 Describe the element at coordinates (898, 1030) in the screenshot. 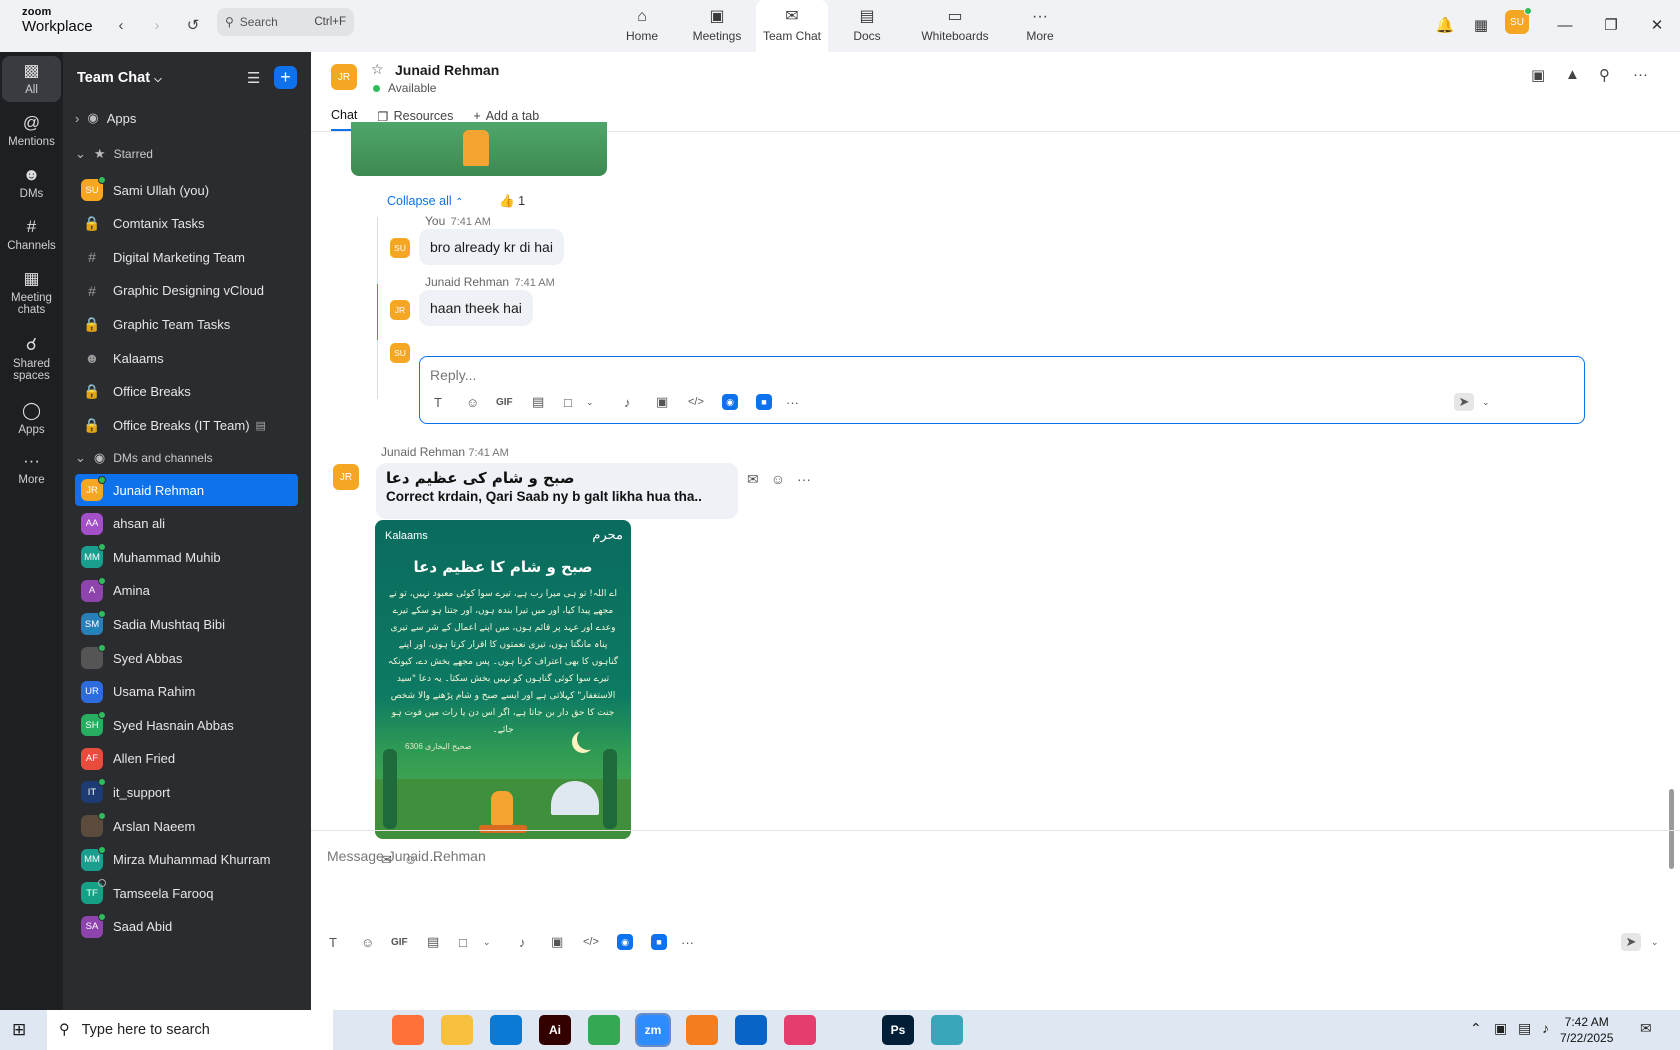

I see `taskbar-app-photoshop: Ps` at that location.